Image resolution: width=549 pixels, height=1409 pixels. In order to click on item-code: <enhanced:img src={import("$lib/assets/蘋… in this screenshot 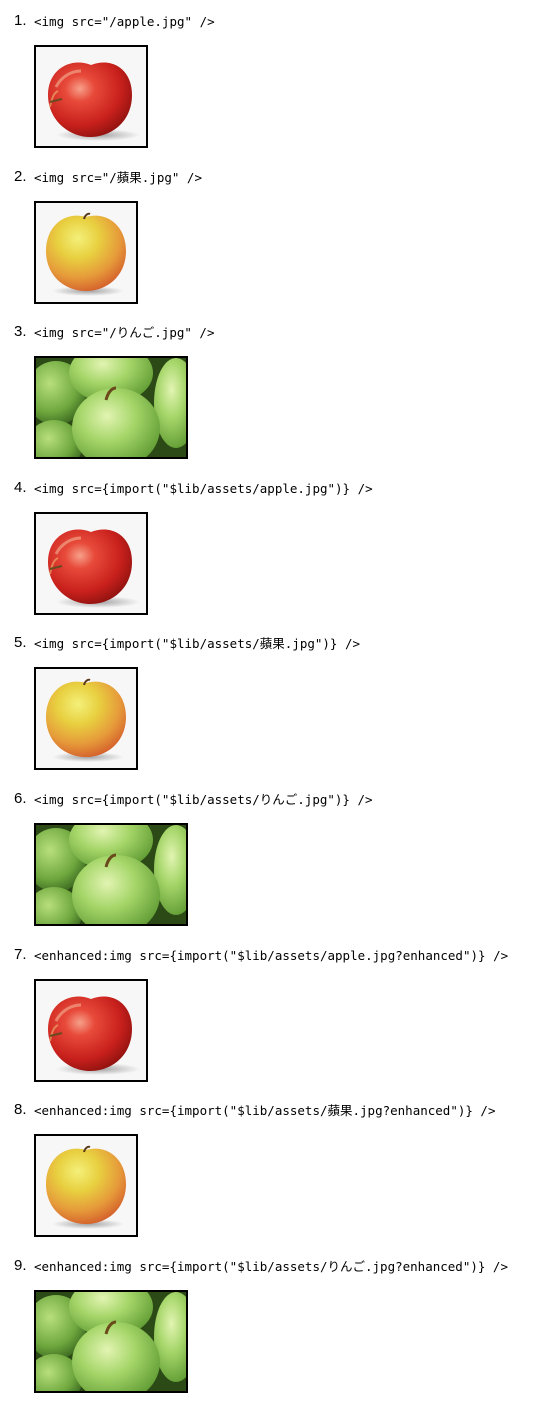, I will do `click(265, 1110)`.